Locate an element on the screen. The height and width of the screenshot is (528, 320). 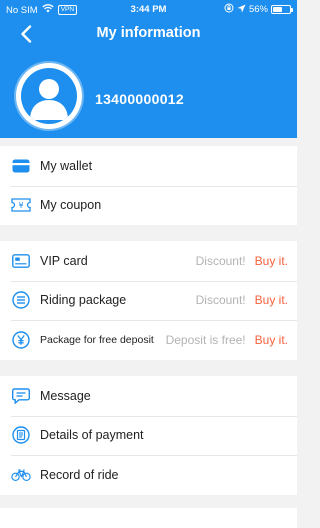
message-label: Message is located at coordinates (65, 395).